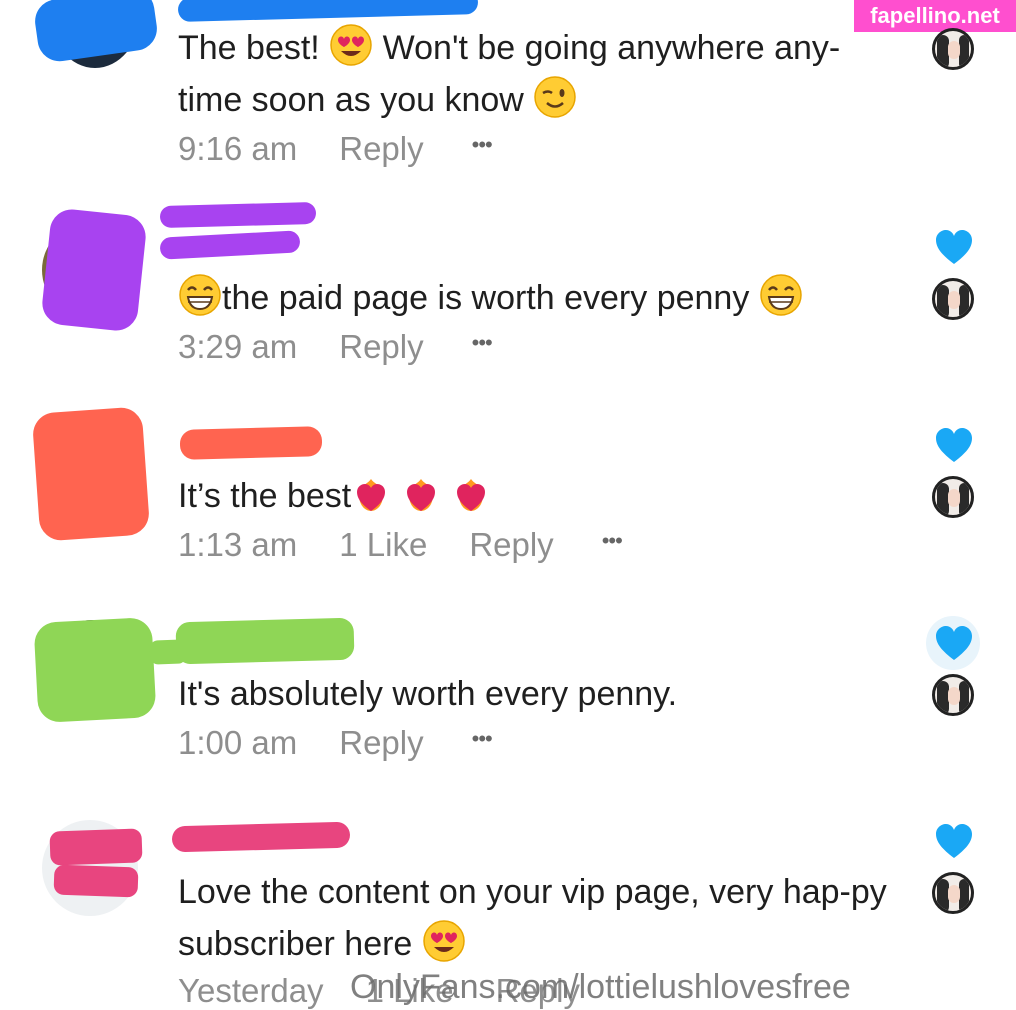 The height and width of the screenshot is (1010, 1016). I want to click on comment-meta: 1:00 am Reply •••, so click(335, 743).